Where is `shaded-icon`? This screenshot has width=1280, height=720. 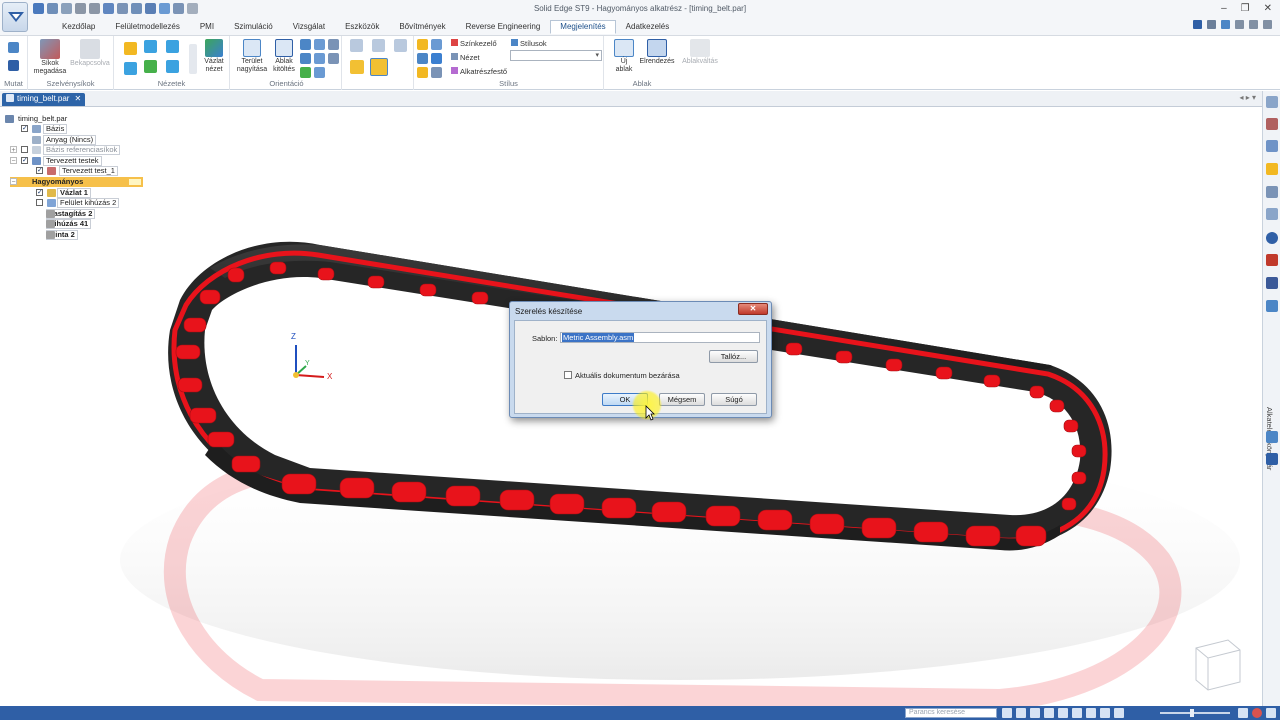 shaded-icon is located at coordinates (357, 67).